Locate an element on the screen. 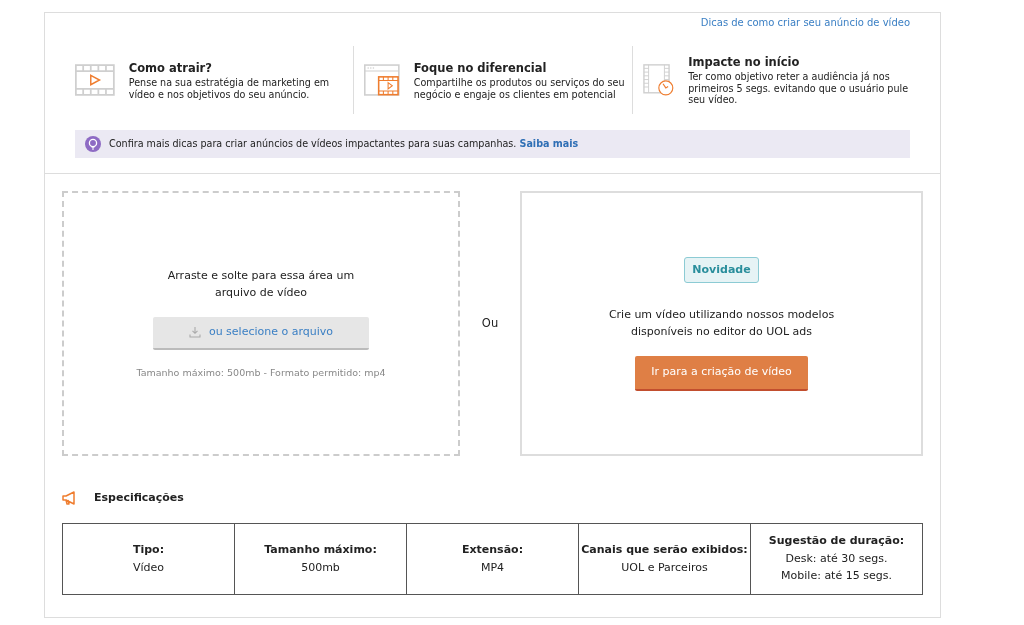 This screenshot has height=625, width=1024. spec-value: Vídeo is located at coordinates (148, 567).